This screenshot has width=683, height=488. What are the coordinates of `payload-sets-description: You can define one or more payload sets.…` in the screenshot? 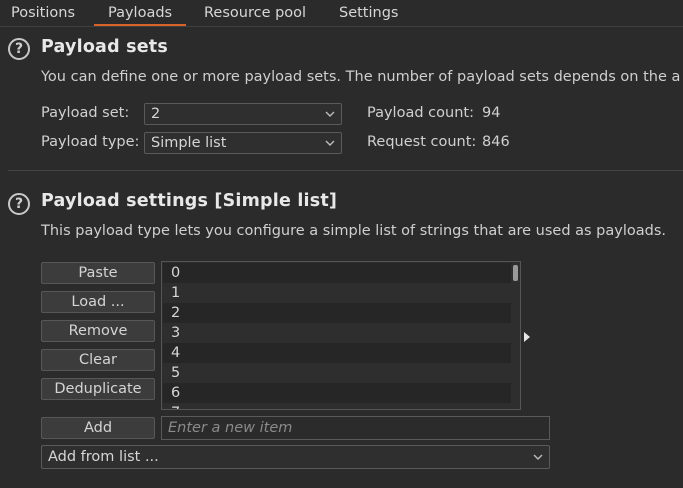 It's located at (361, 77).